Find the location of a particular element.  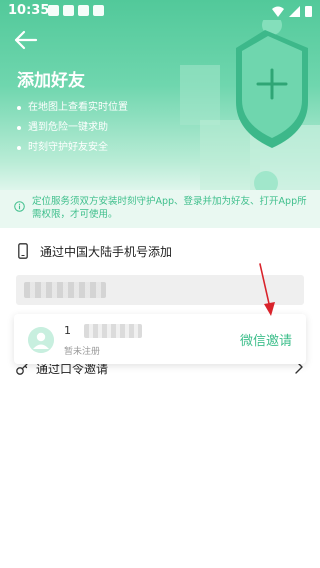

info-icon is located at coordinates (19, 206).